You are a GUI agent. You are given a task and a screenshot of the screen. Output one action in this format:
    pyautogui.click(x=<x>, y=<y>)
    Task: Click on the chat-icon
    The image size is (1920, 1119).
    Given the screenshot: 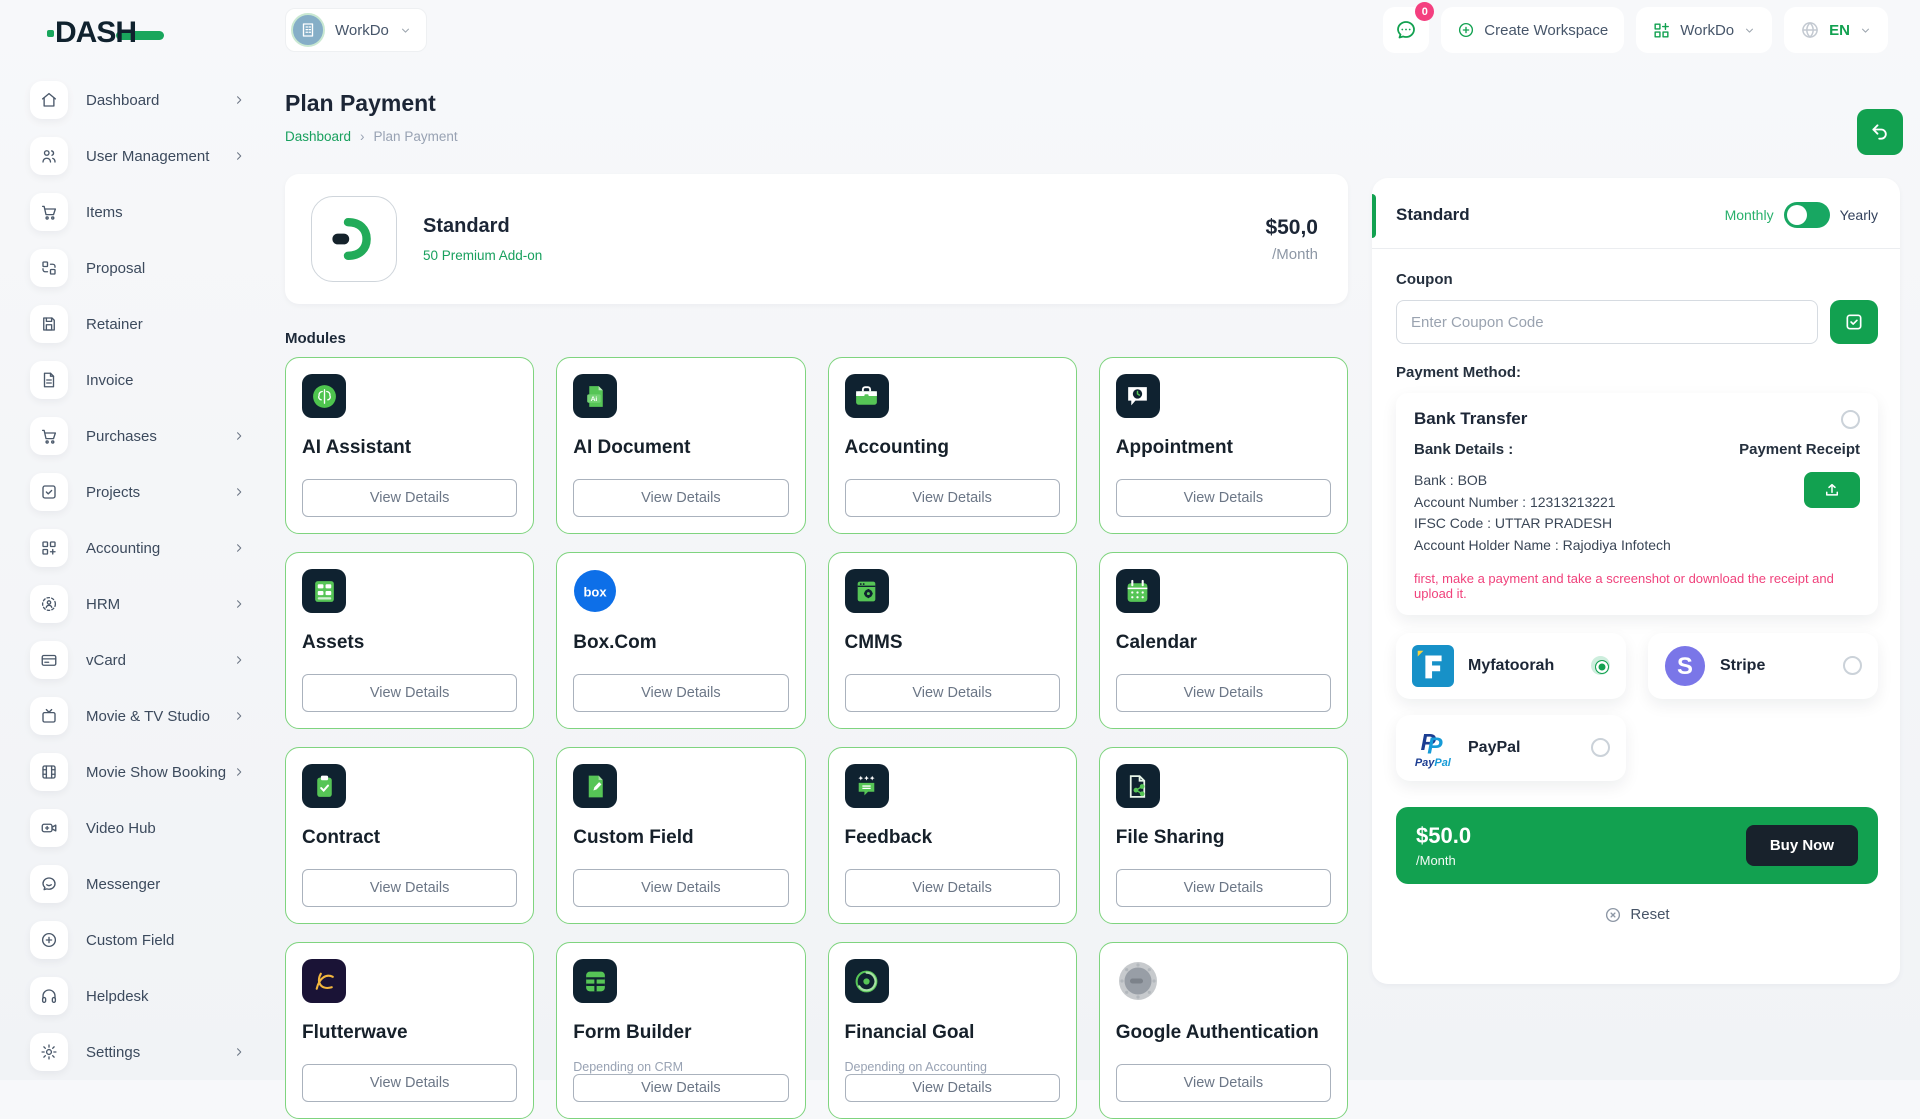 What is the action you would take?
    pyautogui.click(x=1406, y=30)
    